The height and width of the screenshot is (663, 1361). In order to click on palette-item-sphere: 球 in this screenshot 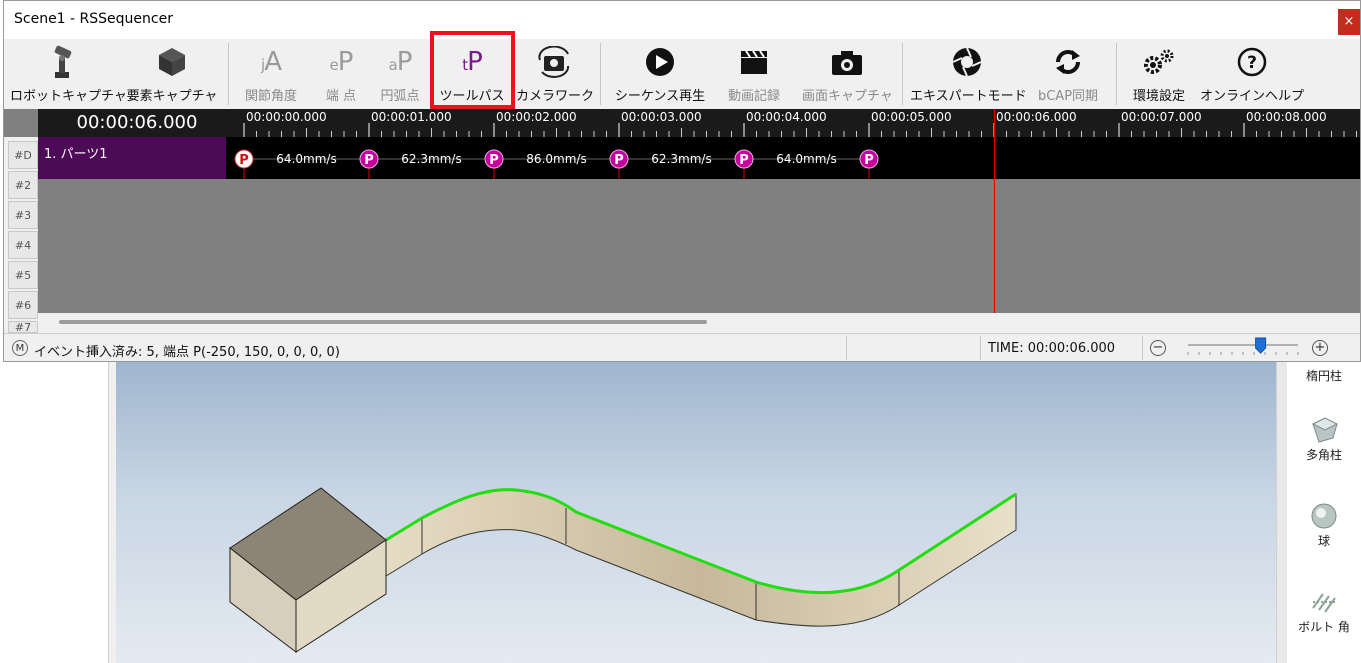, I will do `click(1324, 525)`.